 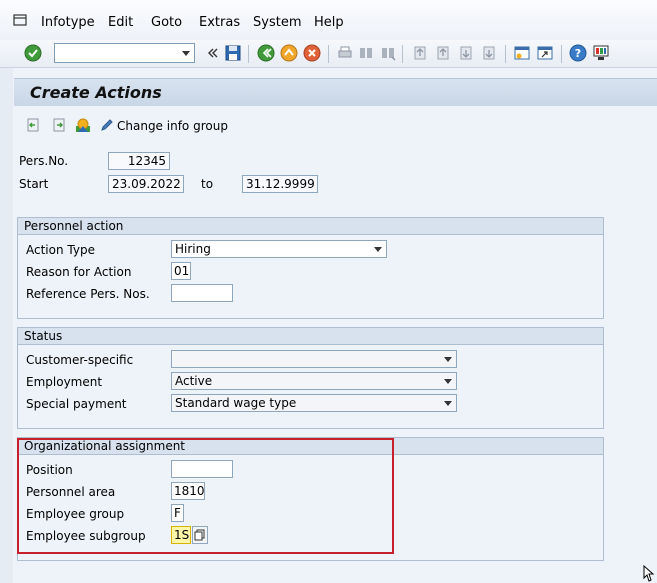 What do you see at coordinates (64, 382) in the screenshot?
I see `employment-label: Employment` at bounding box center [64, 382].